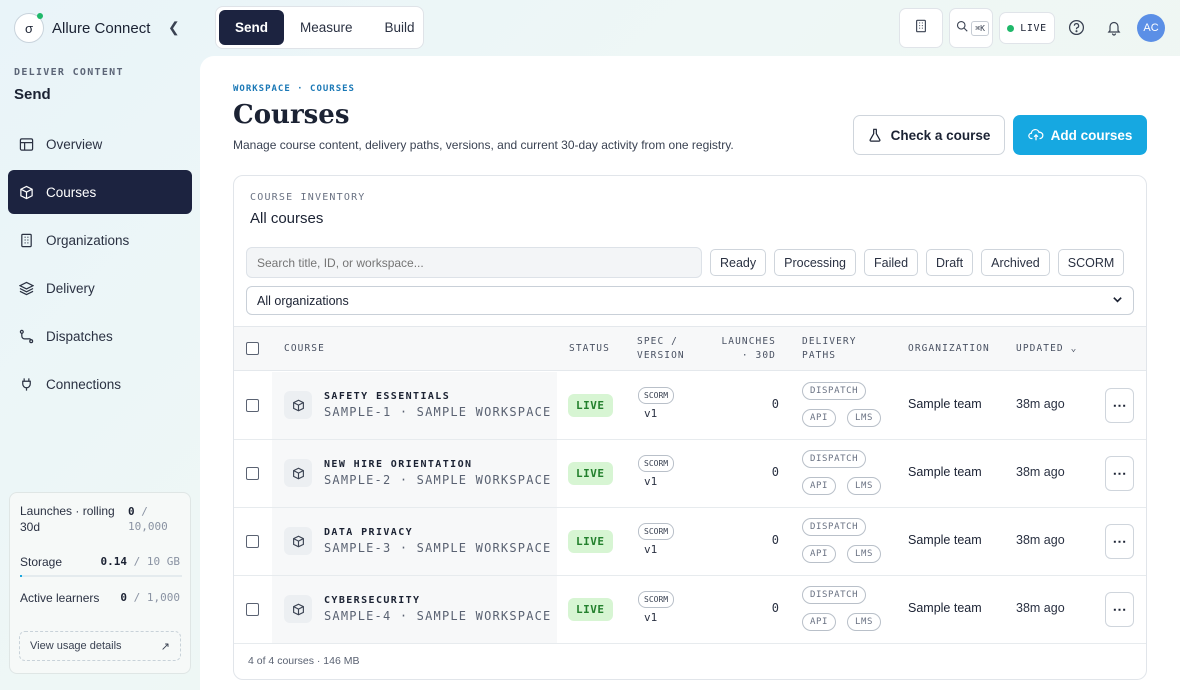  I want to click on version-label: v1, so click(651, 617).